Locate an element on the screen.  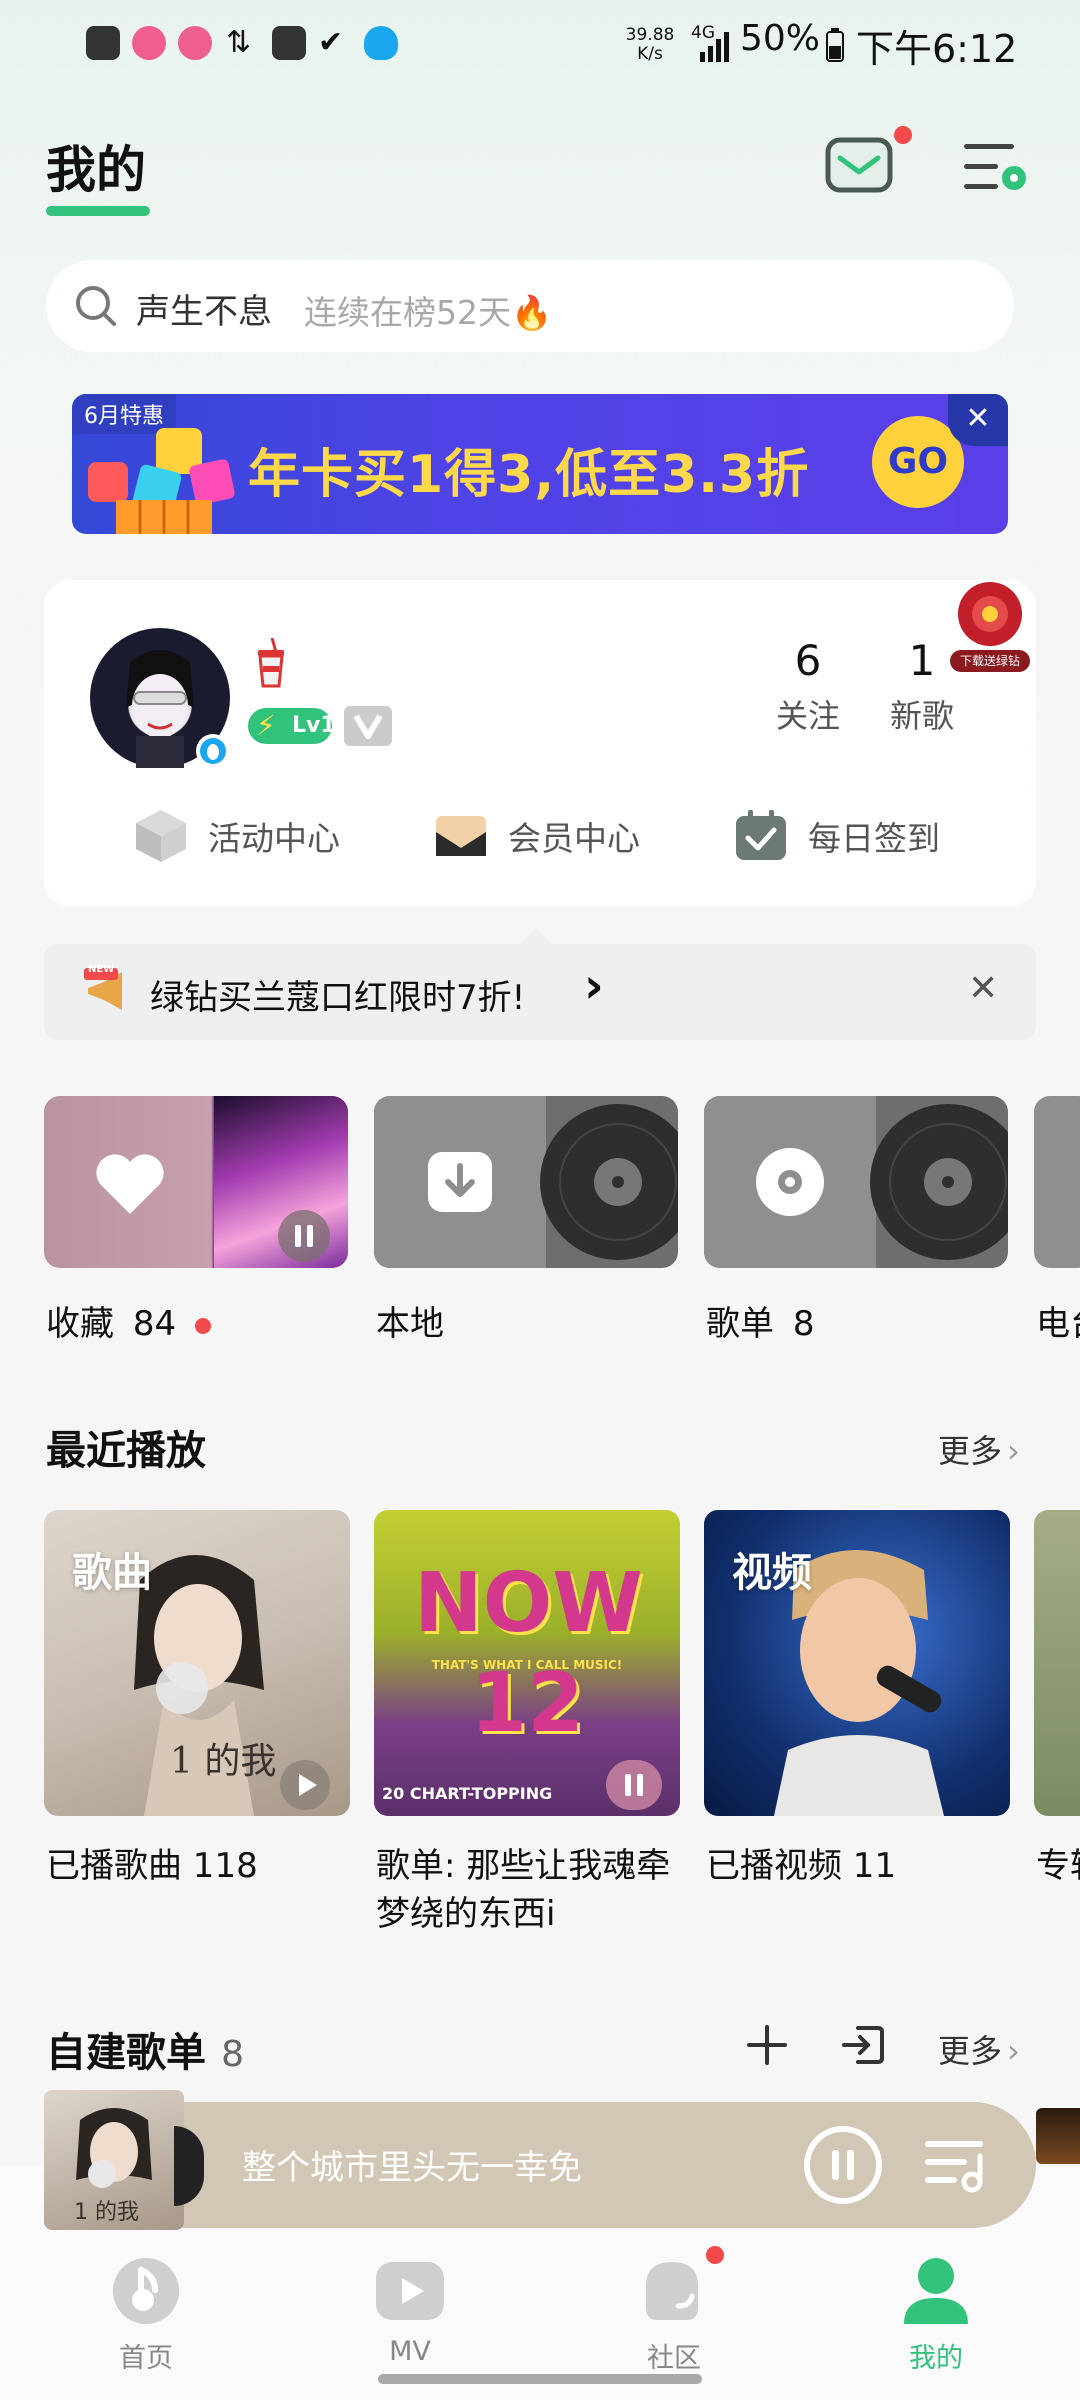
player-song-title: 整个城市里头无一幸免 is located at coordinates (412, 2168).